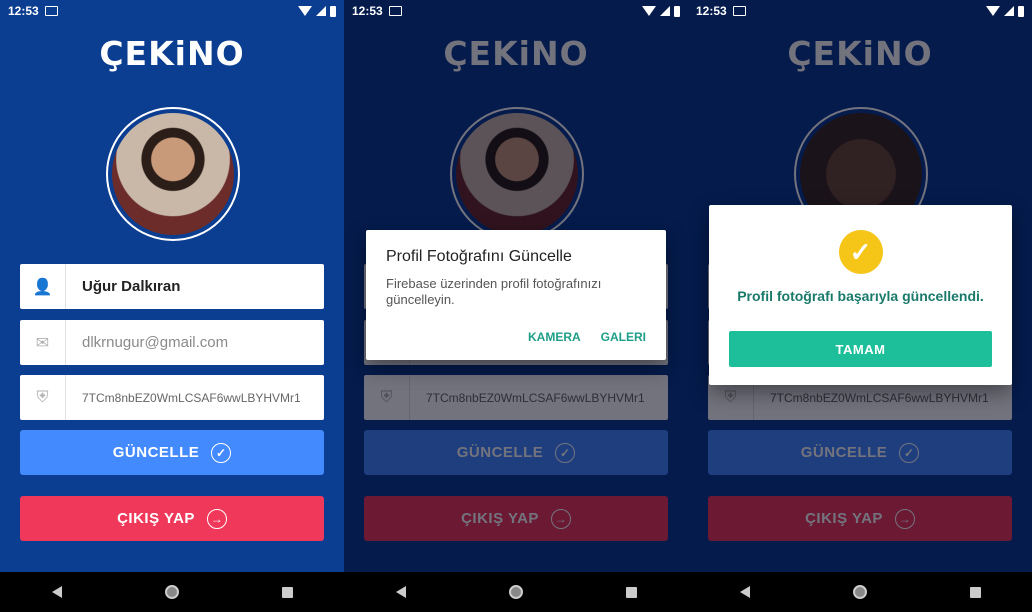 This screenshot has width=1032, height=612. What do you see at coordinates (860, 252) in the screenshot?
I see `success-check-icon: ✓` at bounding box center [860, 252].